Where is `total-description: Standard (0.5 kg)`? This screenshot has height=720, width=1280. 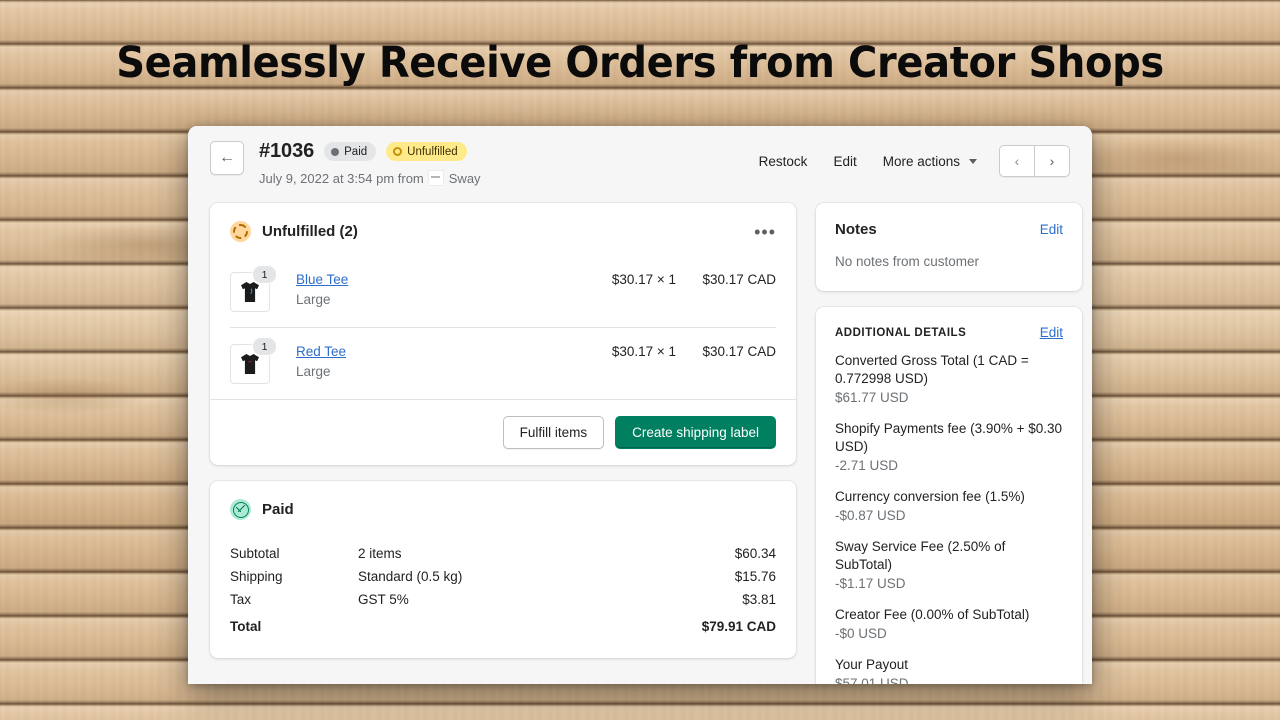 total-description: Standard (0.5 kg) is located at coordinates (410, 576).